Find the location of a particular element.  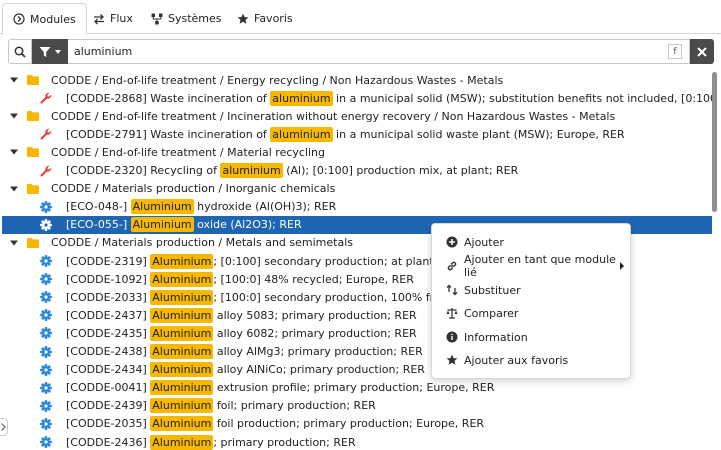

module-label-prefix: [CODDE-2434] is located at coordinates (108, 370).